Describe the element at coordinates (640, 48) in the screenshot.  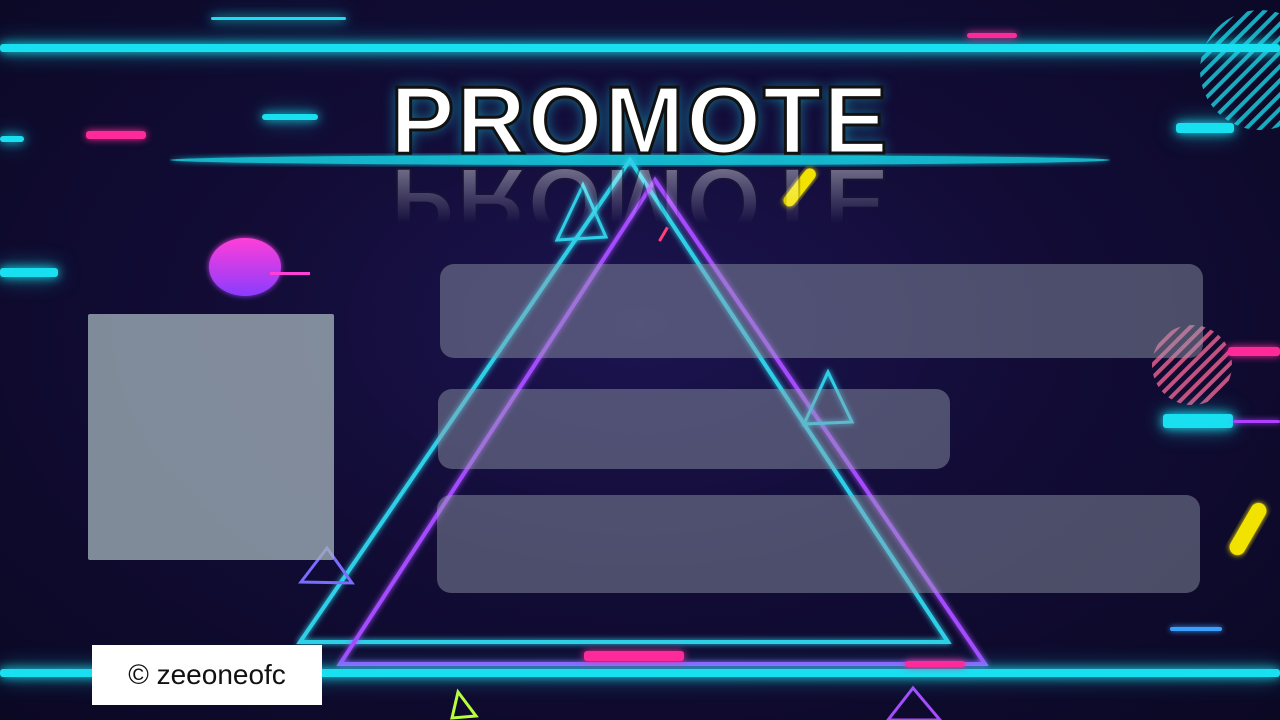
I see `neon-line-top` at that location.